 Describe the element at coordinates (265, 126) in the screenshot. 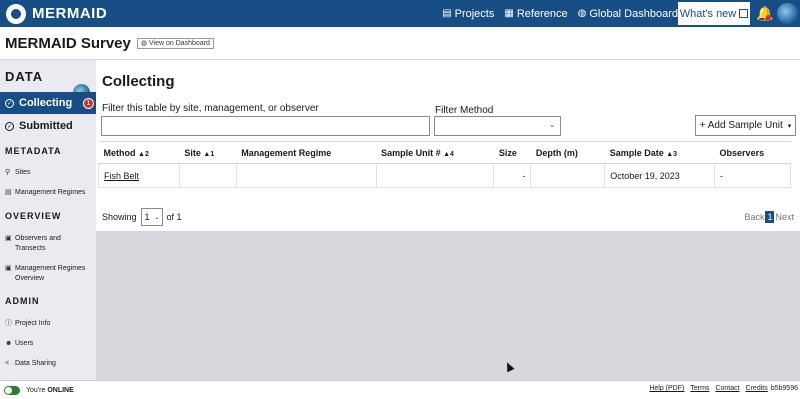

I see `filter-input` at that location.